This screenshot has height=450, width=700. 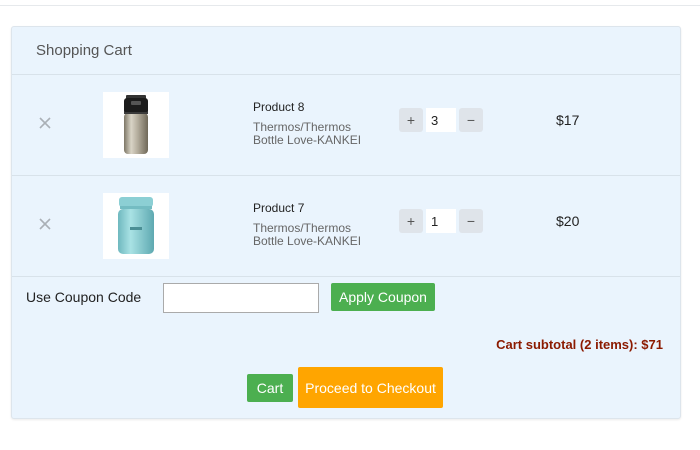 I want to click on stainless-thermos-bottle-icon, so click(x=136, y=124).